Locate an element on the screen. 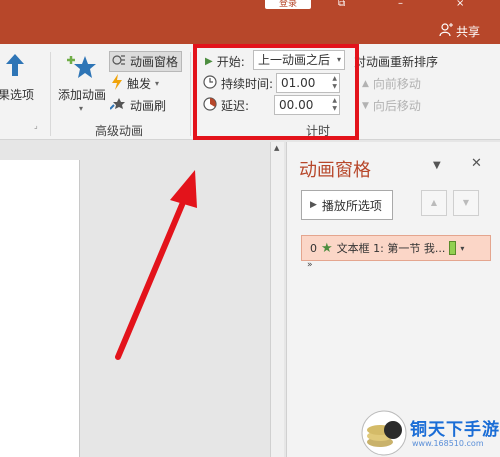 The image size is (500, 457). red-arrow-annotation is located at coordinates (156, 265).